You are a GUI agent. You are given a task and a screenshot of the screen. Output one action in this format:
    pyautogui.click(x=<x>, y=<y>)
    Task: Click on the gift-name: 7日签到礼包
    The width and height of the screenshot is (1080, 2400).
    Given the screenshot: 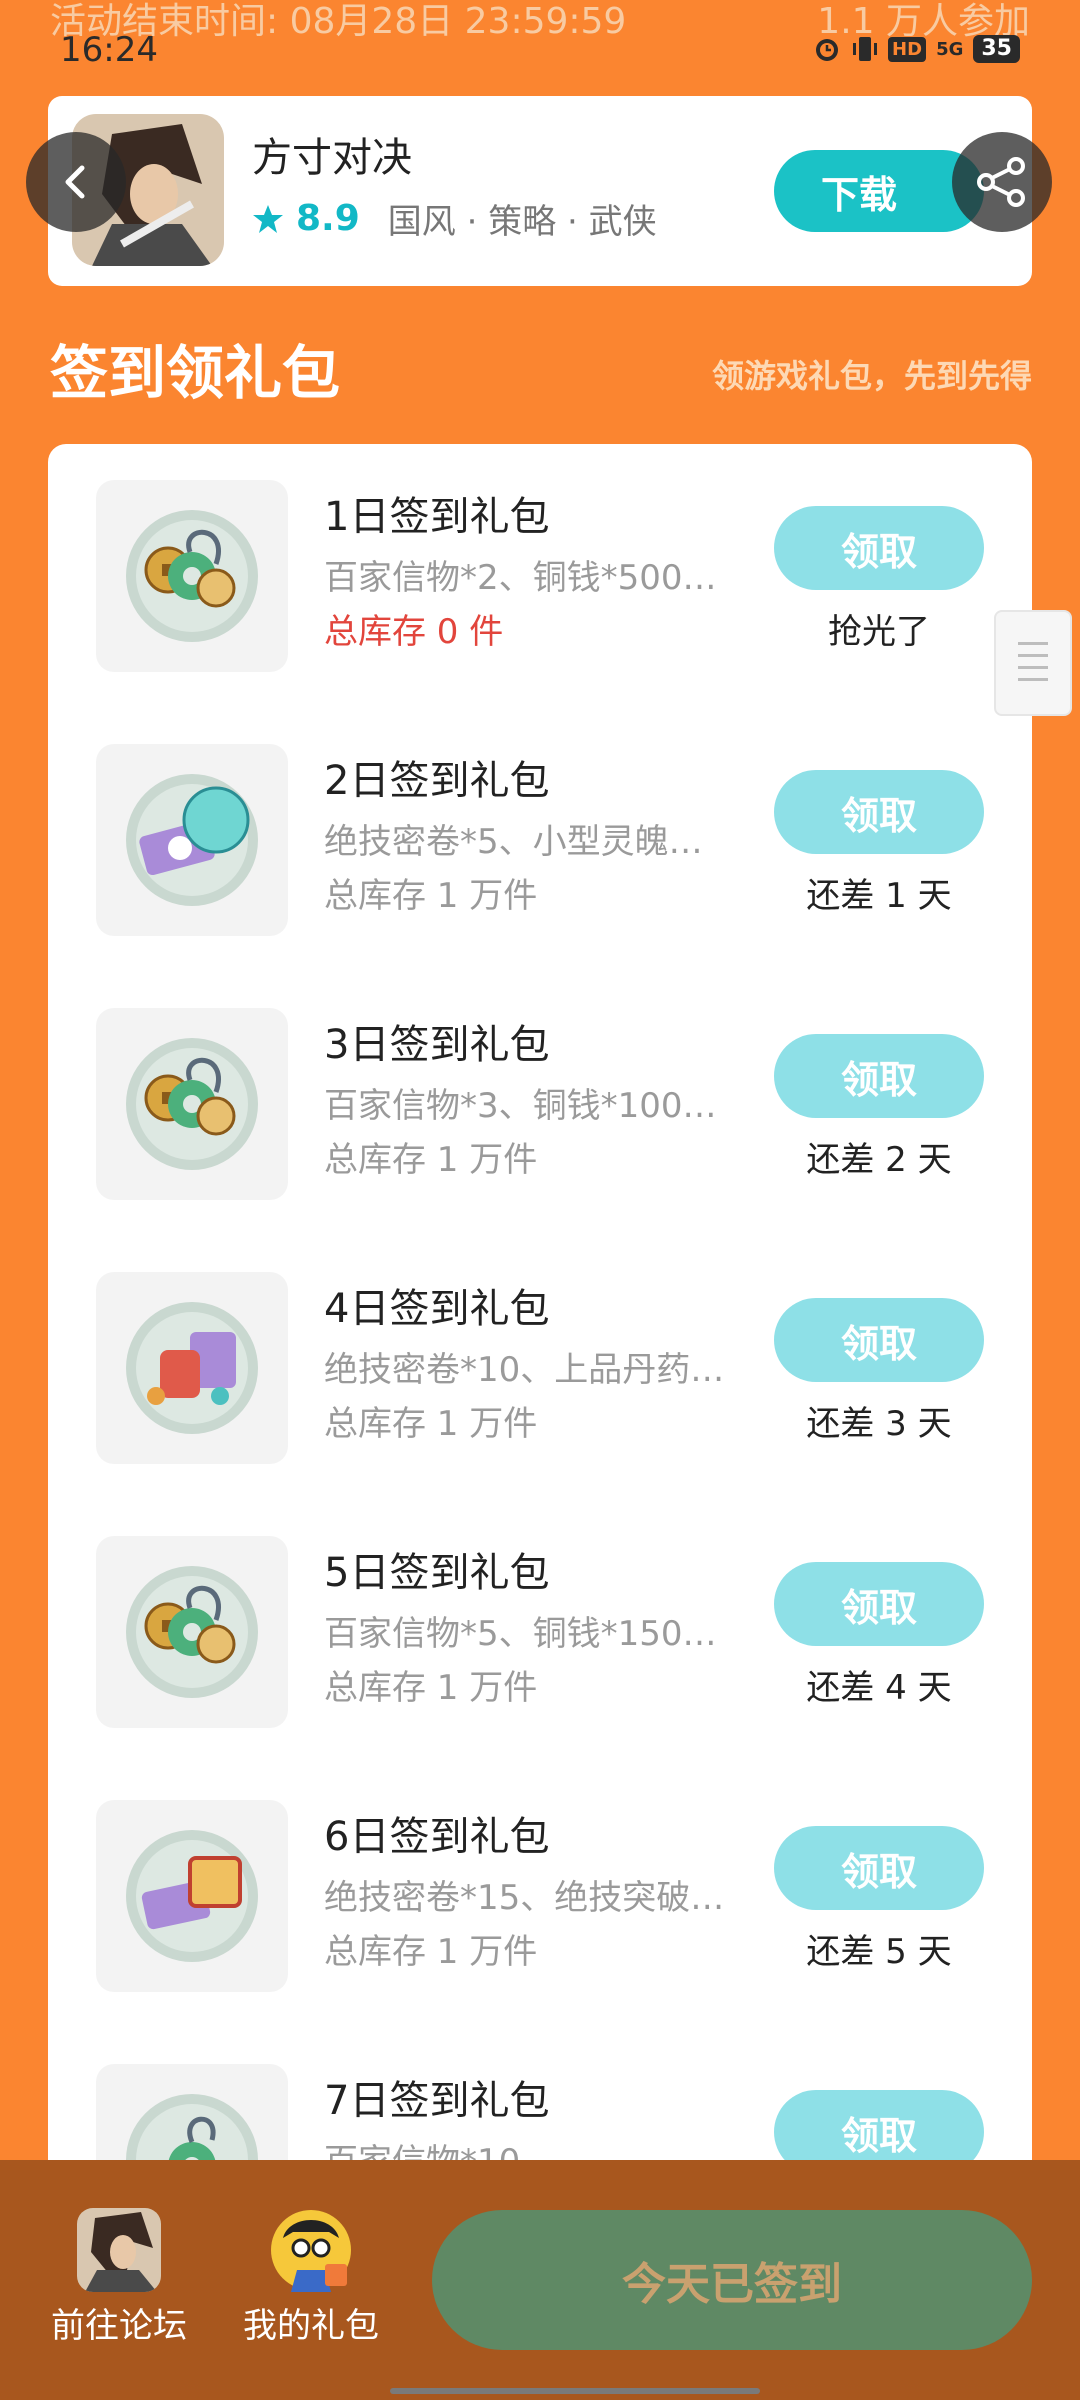 What is the action you would take?
    pyautogui.click(x=437, y=2101)
    